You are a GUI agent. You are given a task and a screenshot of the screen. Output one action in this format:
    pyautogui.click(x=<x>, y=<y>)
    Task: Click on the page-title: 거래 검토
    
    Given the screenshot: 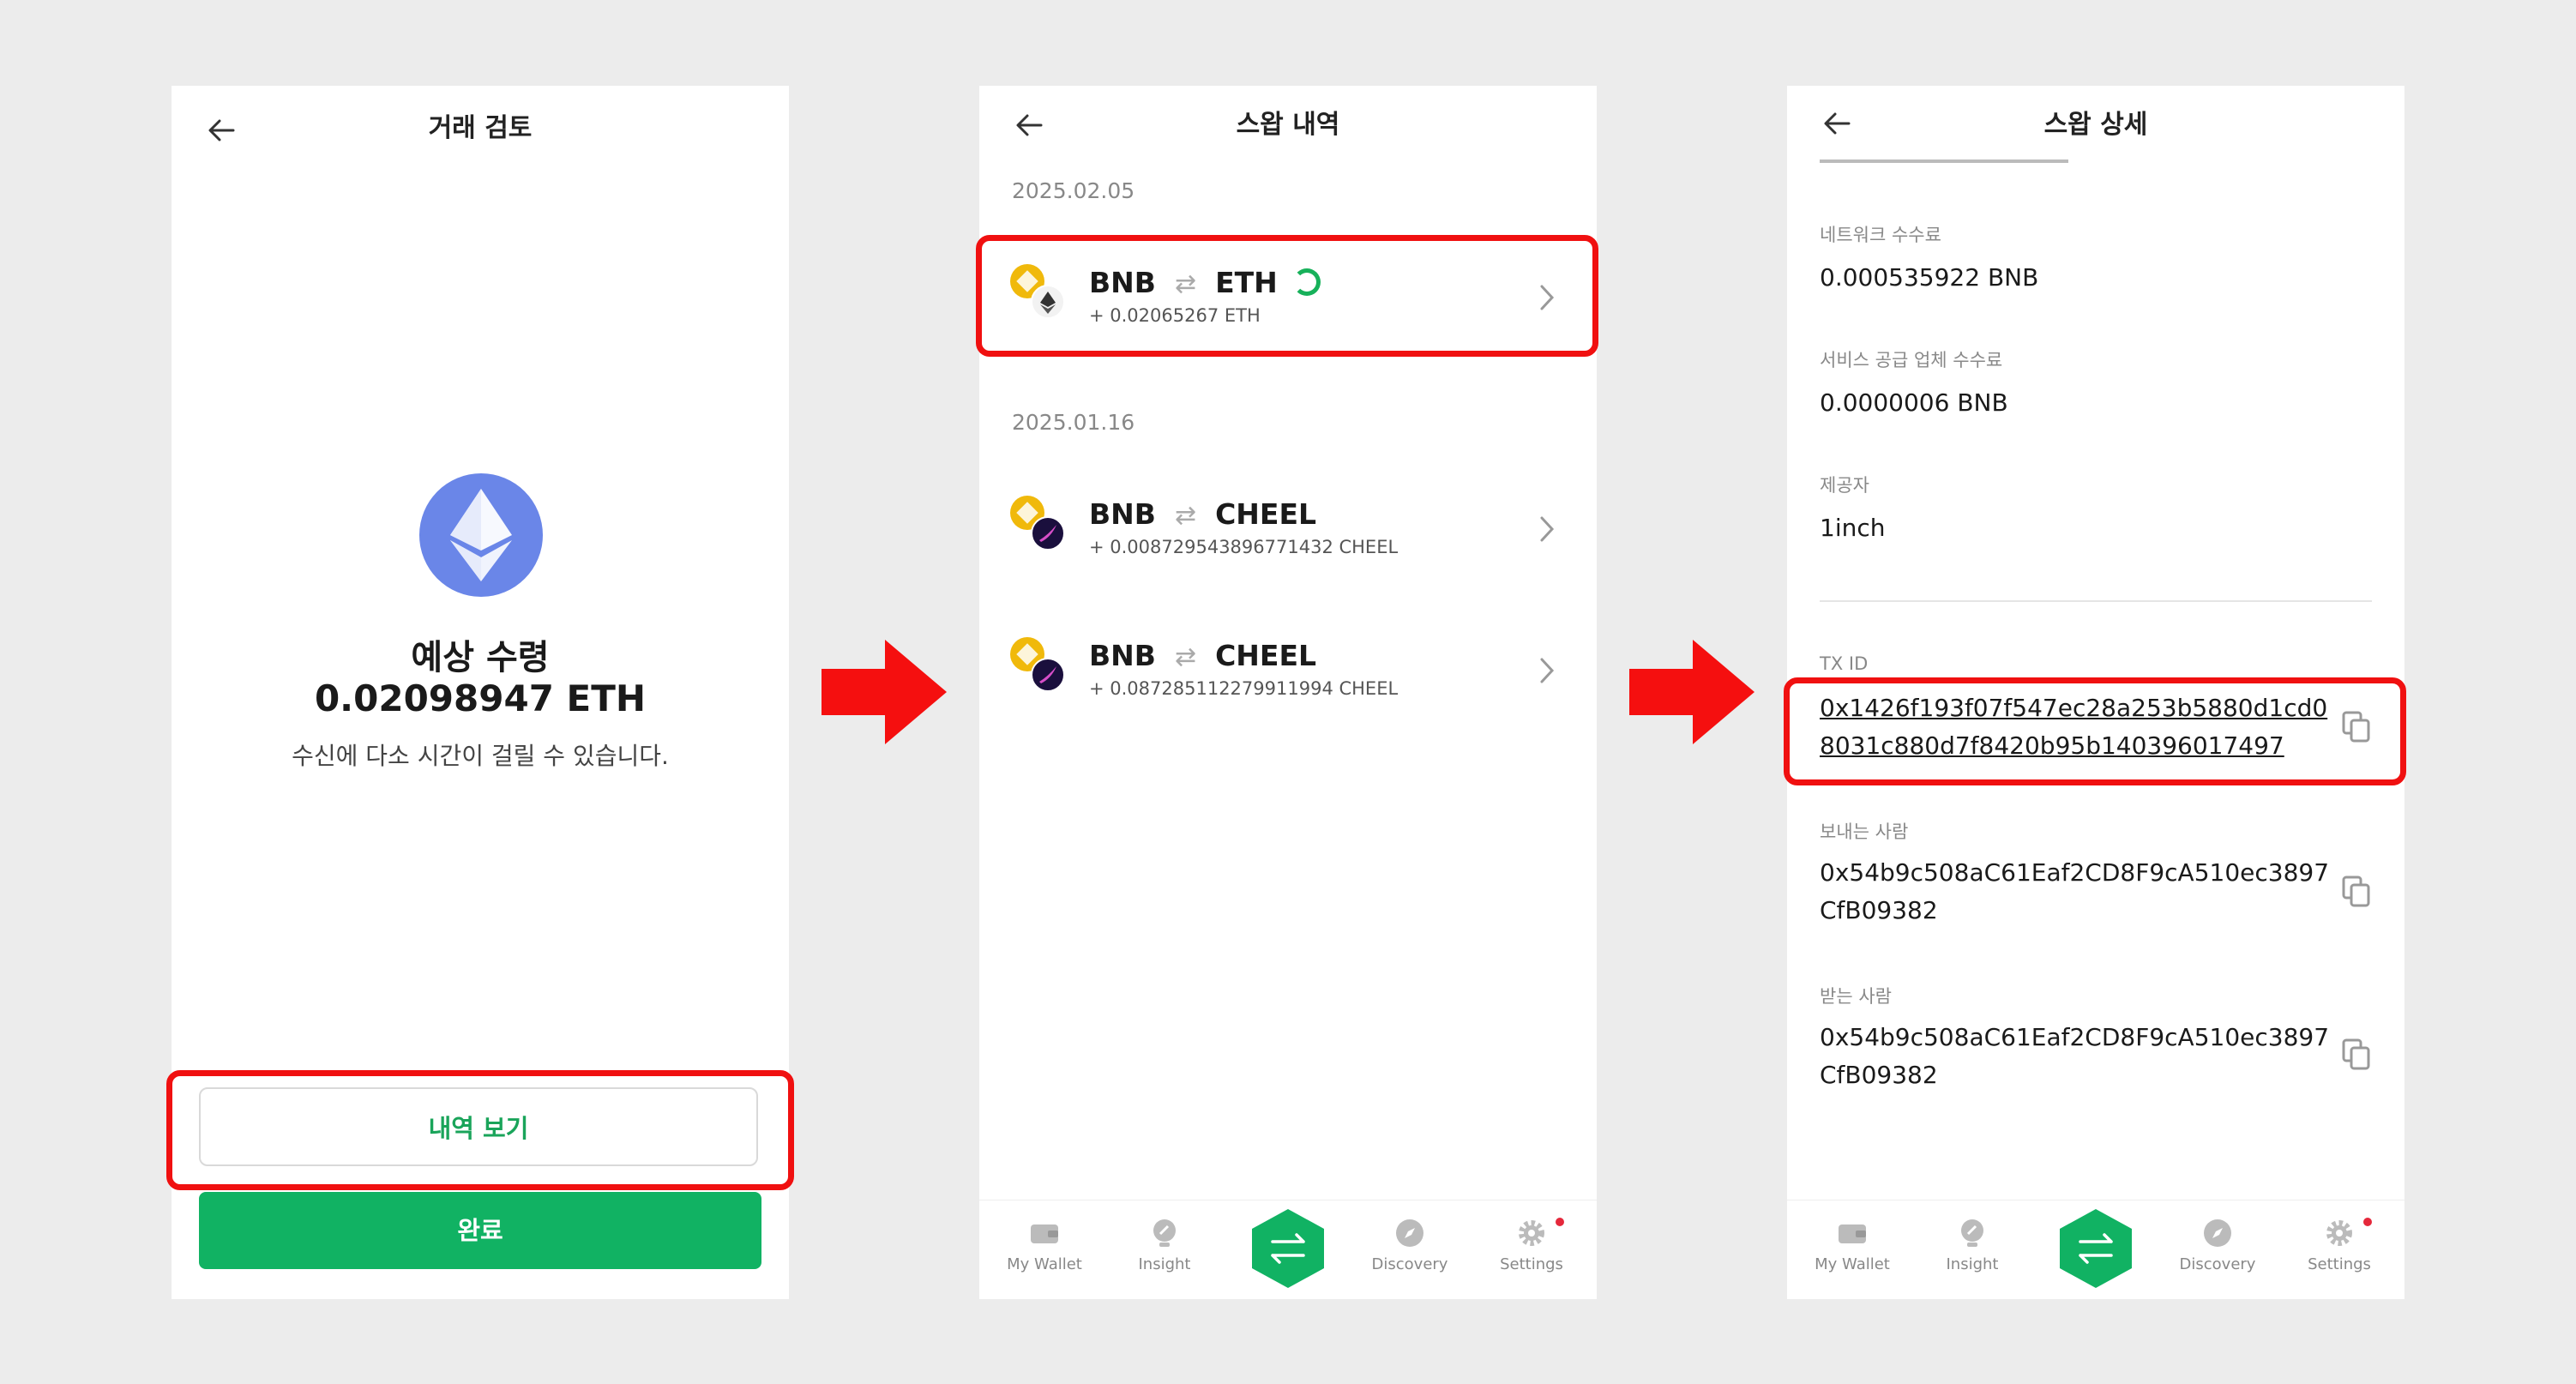 What is the action you would take?
    pyautogui.click(x=481, y=128)
    